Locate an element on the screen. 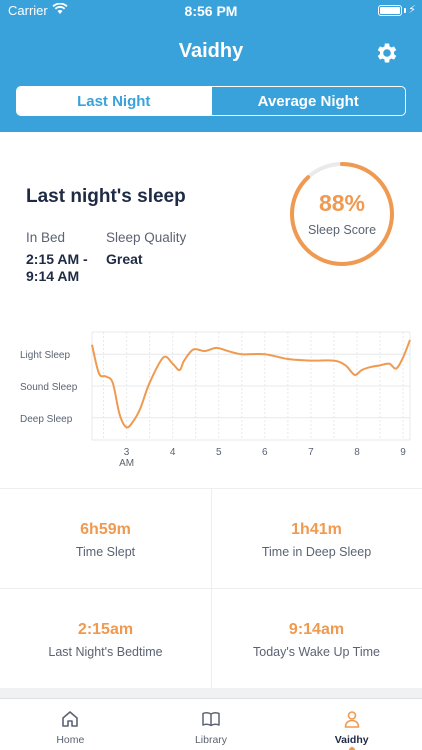 This screenshot has height=750, width=422. stat-label: Last Night's Bedtime is located at coordinates (105, 652).